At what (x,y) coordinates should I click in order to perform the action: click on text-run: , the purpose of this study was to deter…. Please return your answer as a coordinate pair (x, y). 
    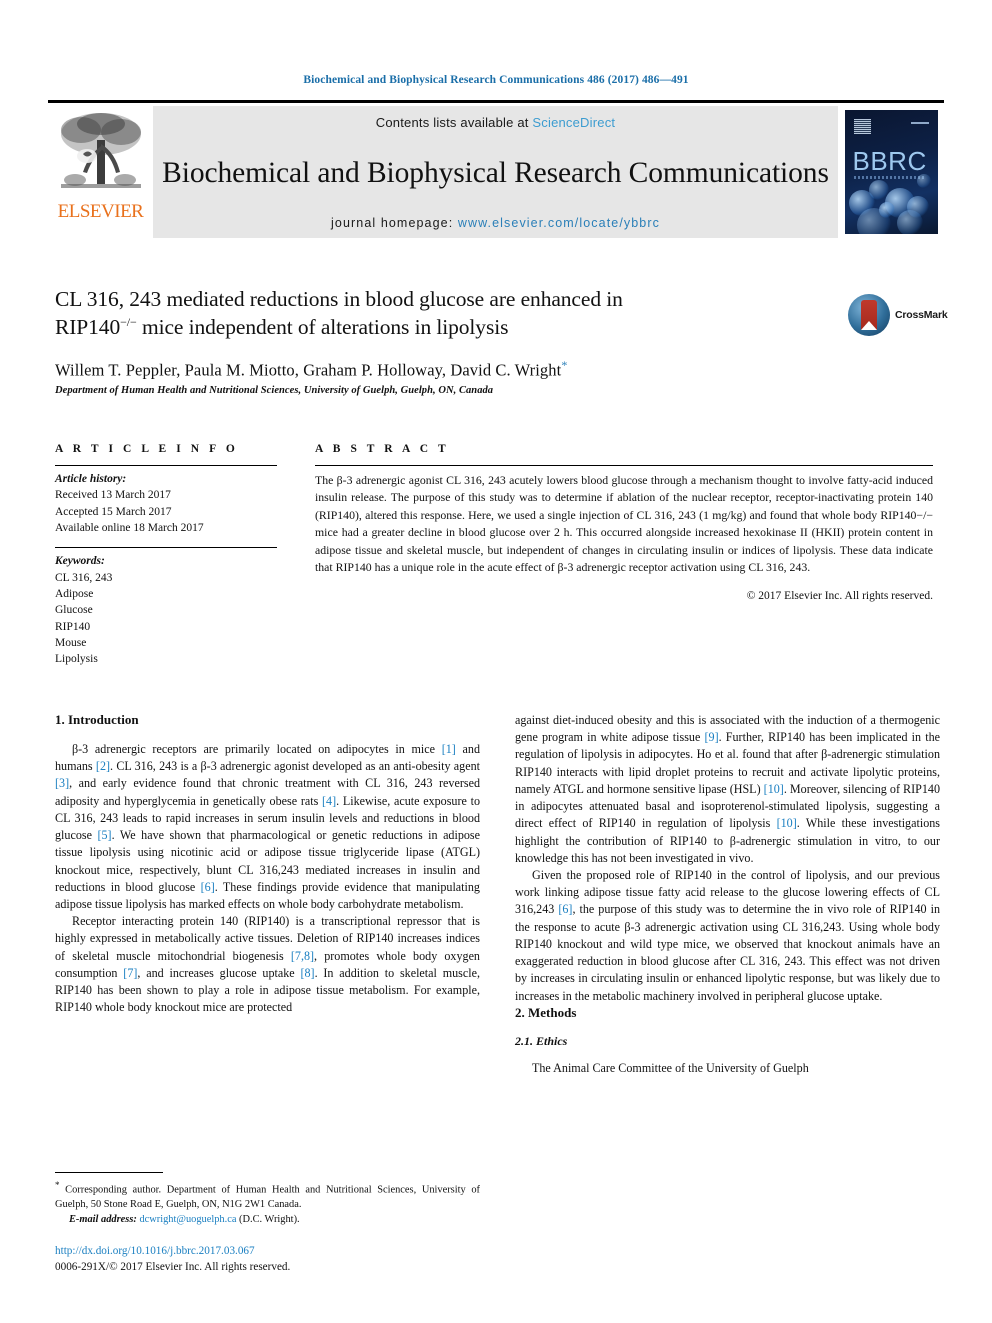
    Looking at the image, I should click on (728, 952).